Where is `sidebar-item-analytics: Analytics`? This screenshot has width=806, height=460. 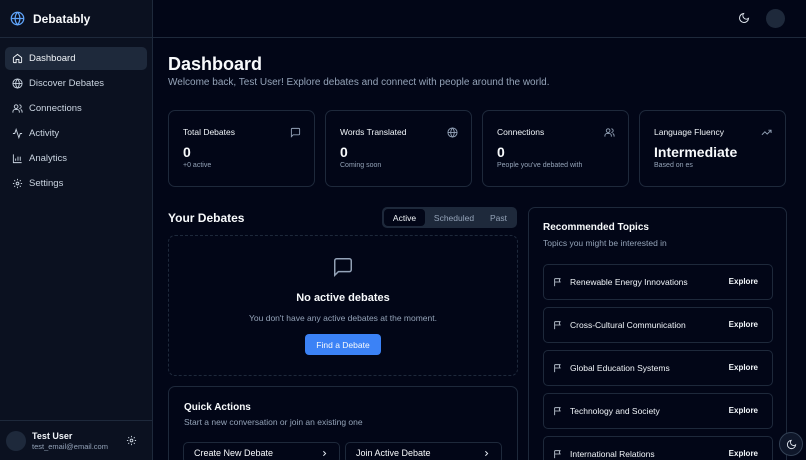
sidebar-item-analytics: Analytics is located at coordinates (76, 158).